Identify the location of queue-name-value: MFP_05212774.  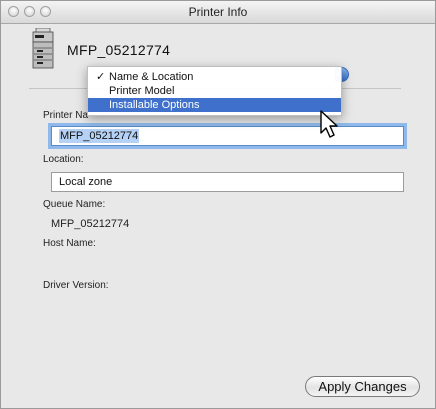
(90, 224).